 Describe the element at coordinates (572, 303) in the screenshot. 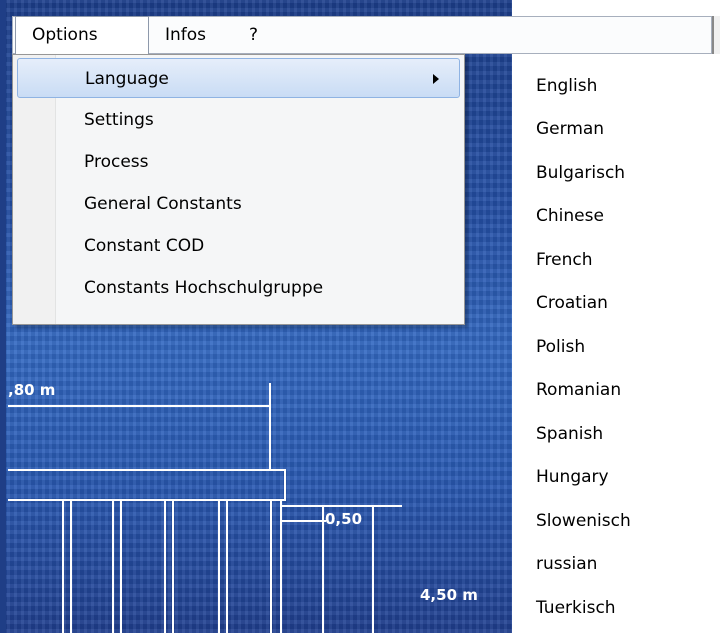

I see `language-item-croatian: Croatian` at that location.